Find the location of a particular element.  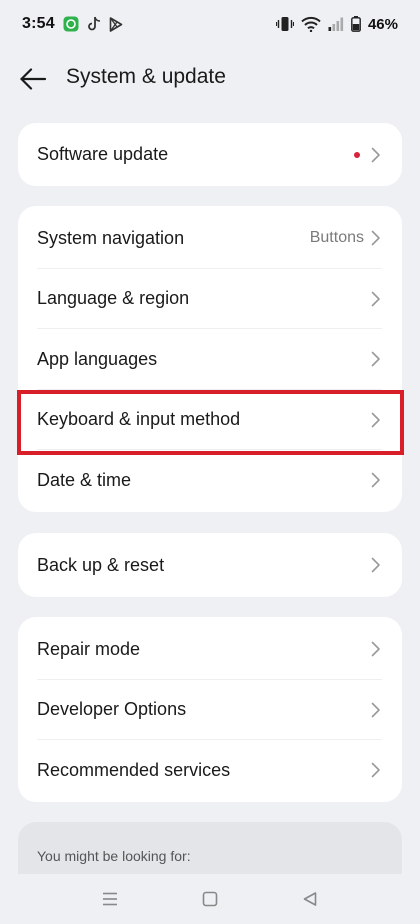

home-button is located at coordinates (210, 899).